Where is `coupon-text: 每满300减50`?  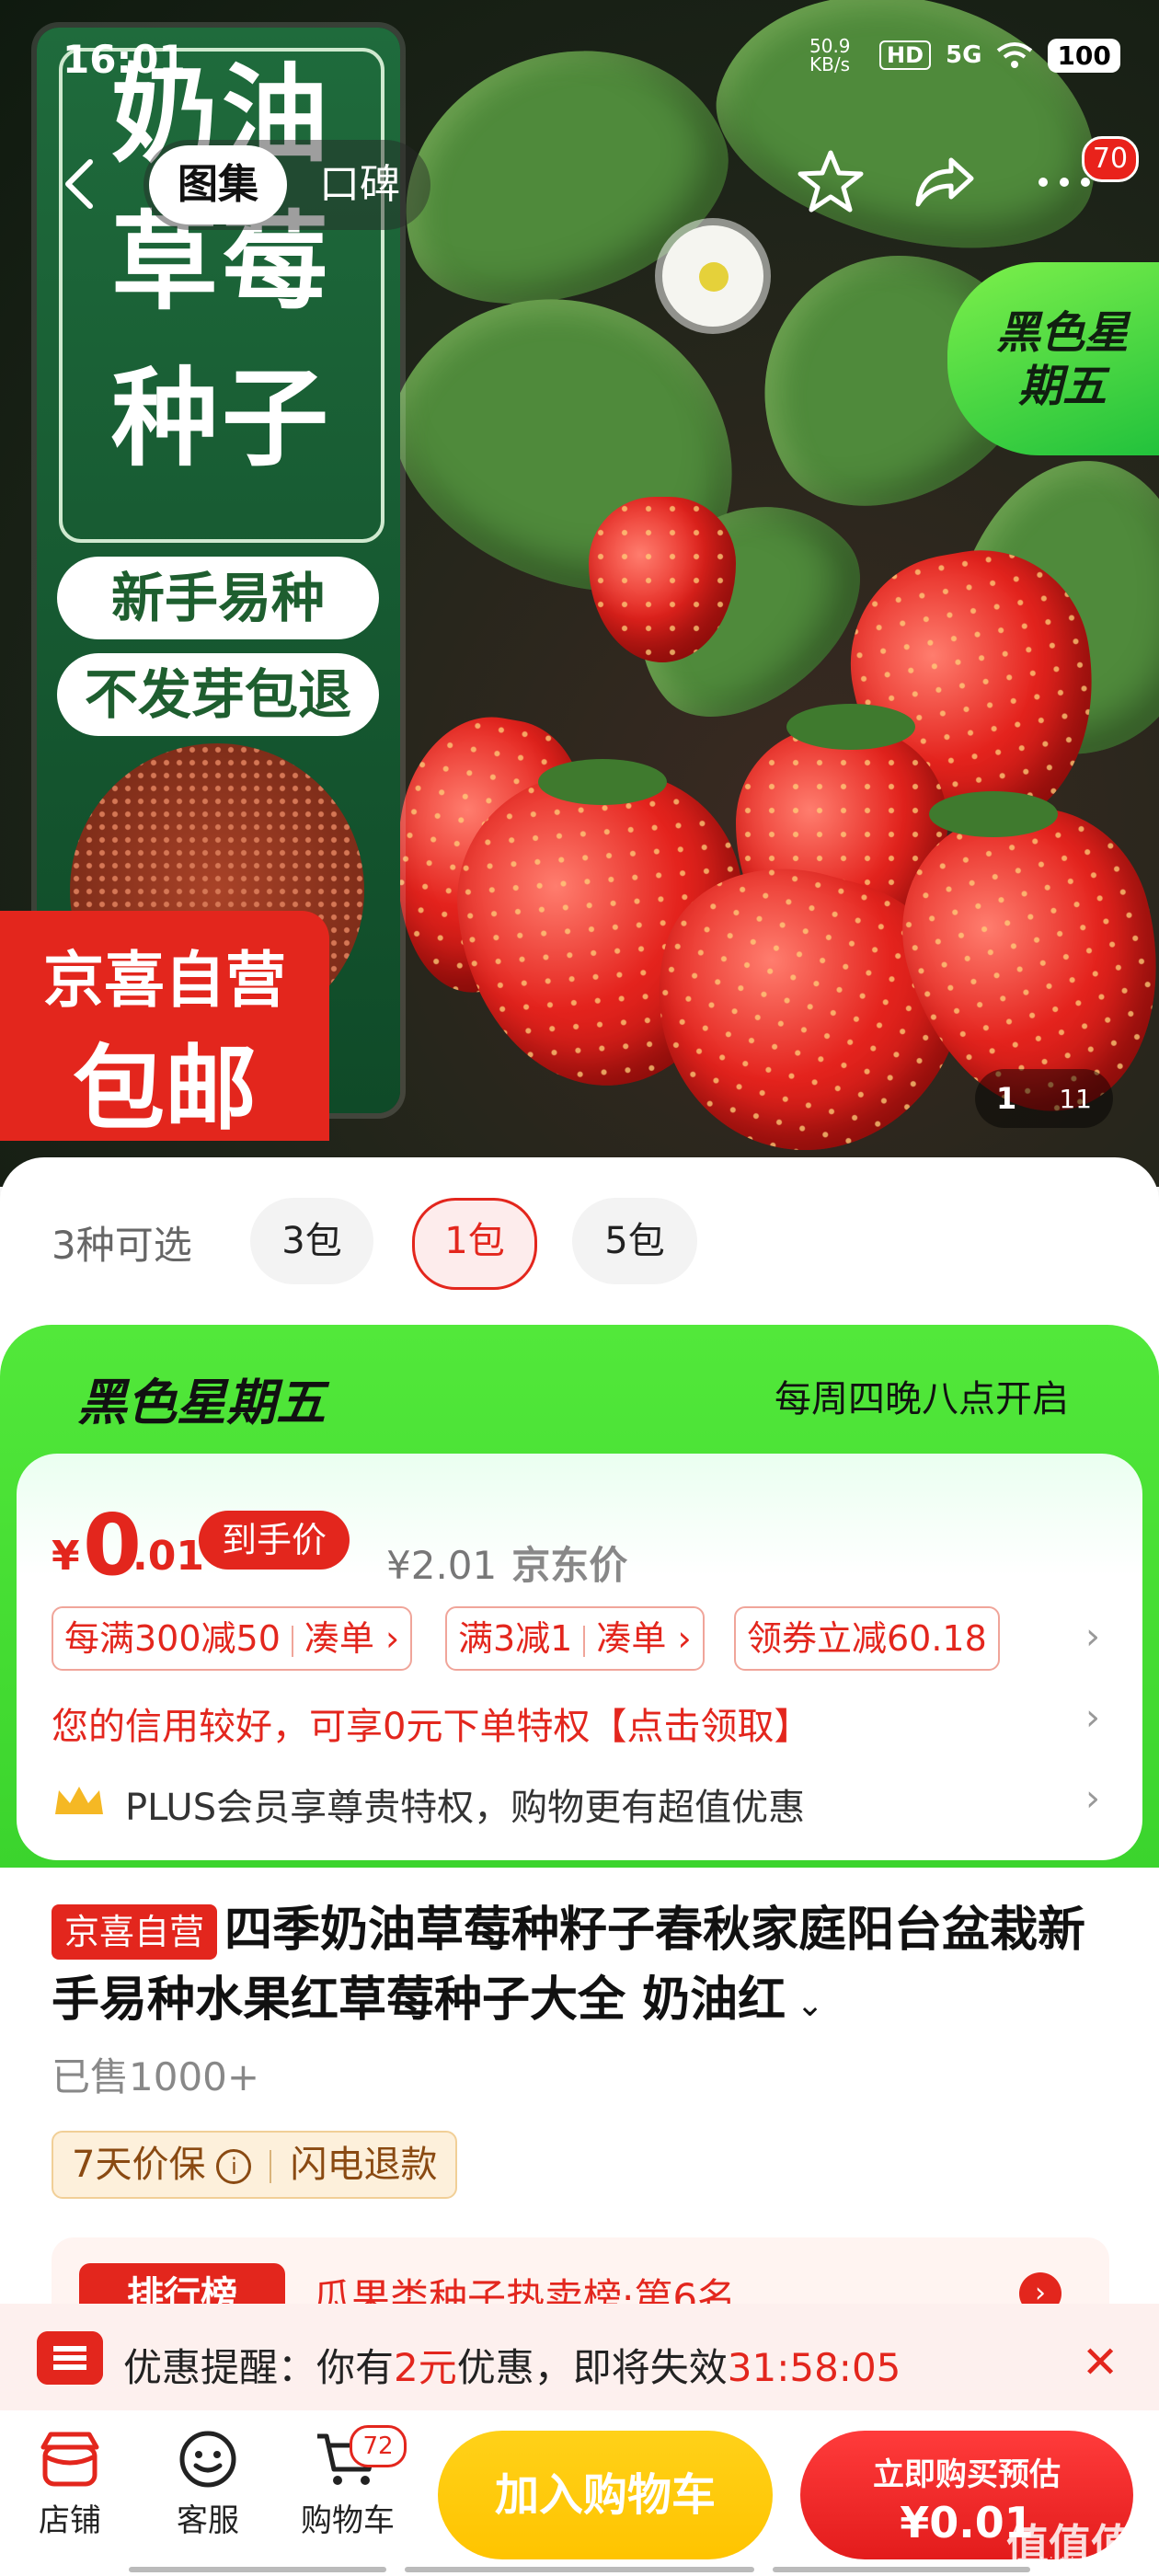
coupon-text: 每满300减50 is located at coordinates (172, 1638).